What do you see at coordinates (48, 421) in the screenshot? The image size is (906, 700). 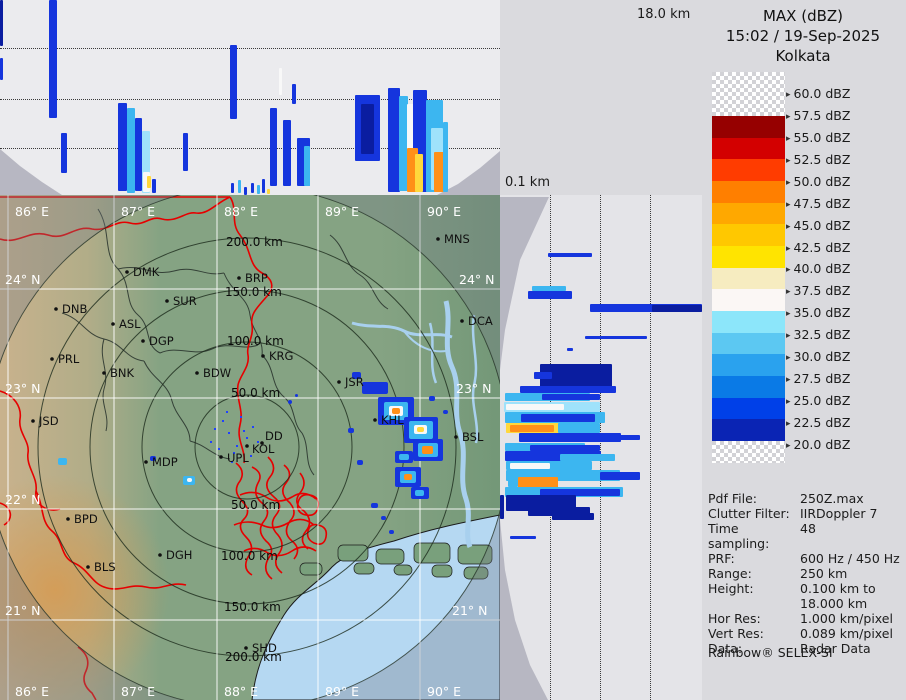 I see `city-label: JSD` at bounding box center [48, 421].